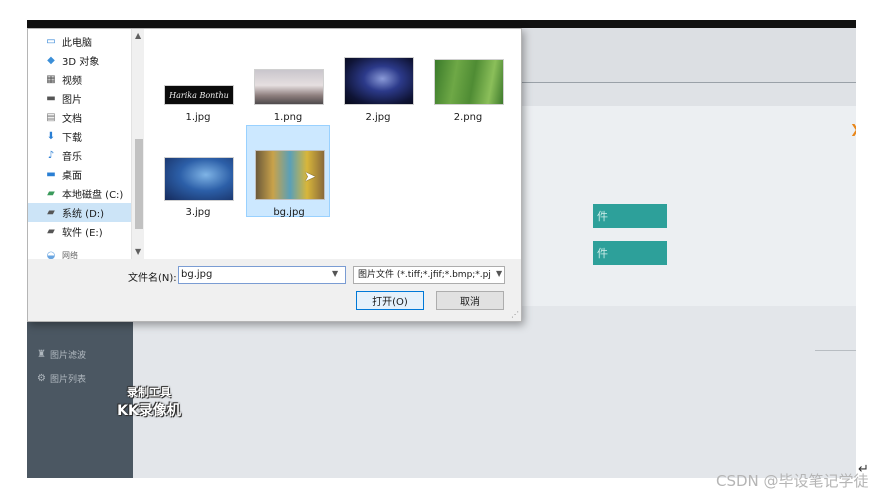  I want to click on pictures-icon: ▬, so click(51, 98).